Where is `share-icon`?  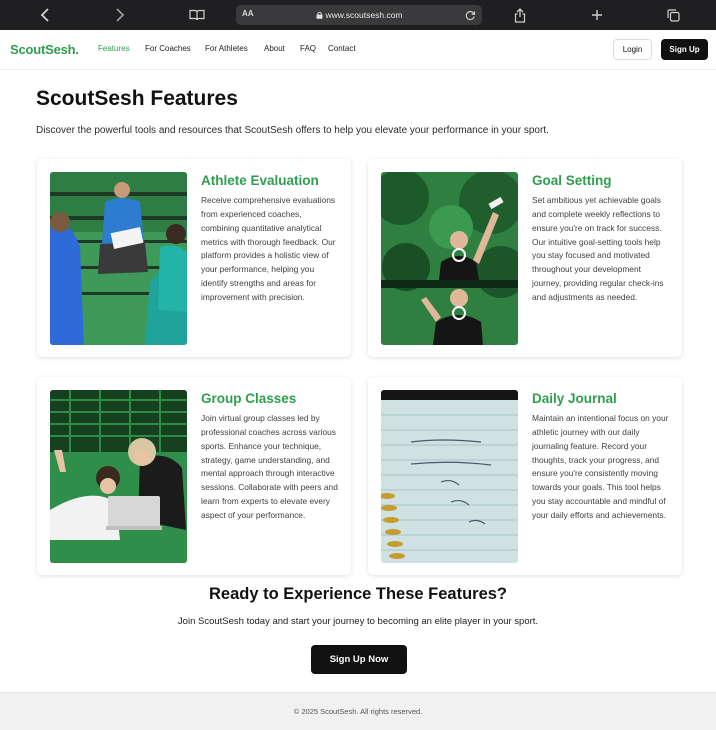 share-icon is located at coordinates (520, 15).